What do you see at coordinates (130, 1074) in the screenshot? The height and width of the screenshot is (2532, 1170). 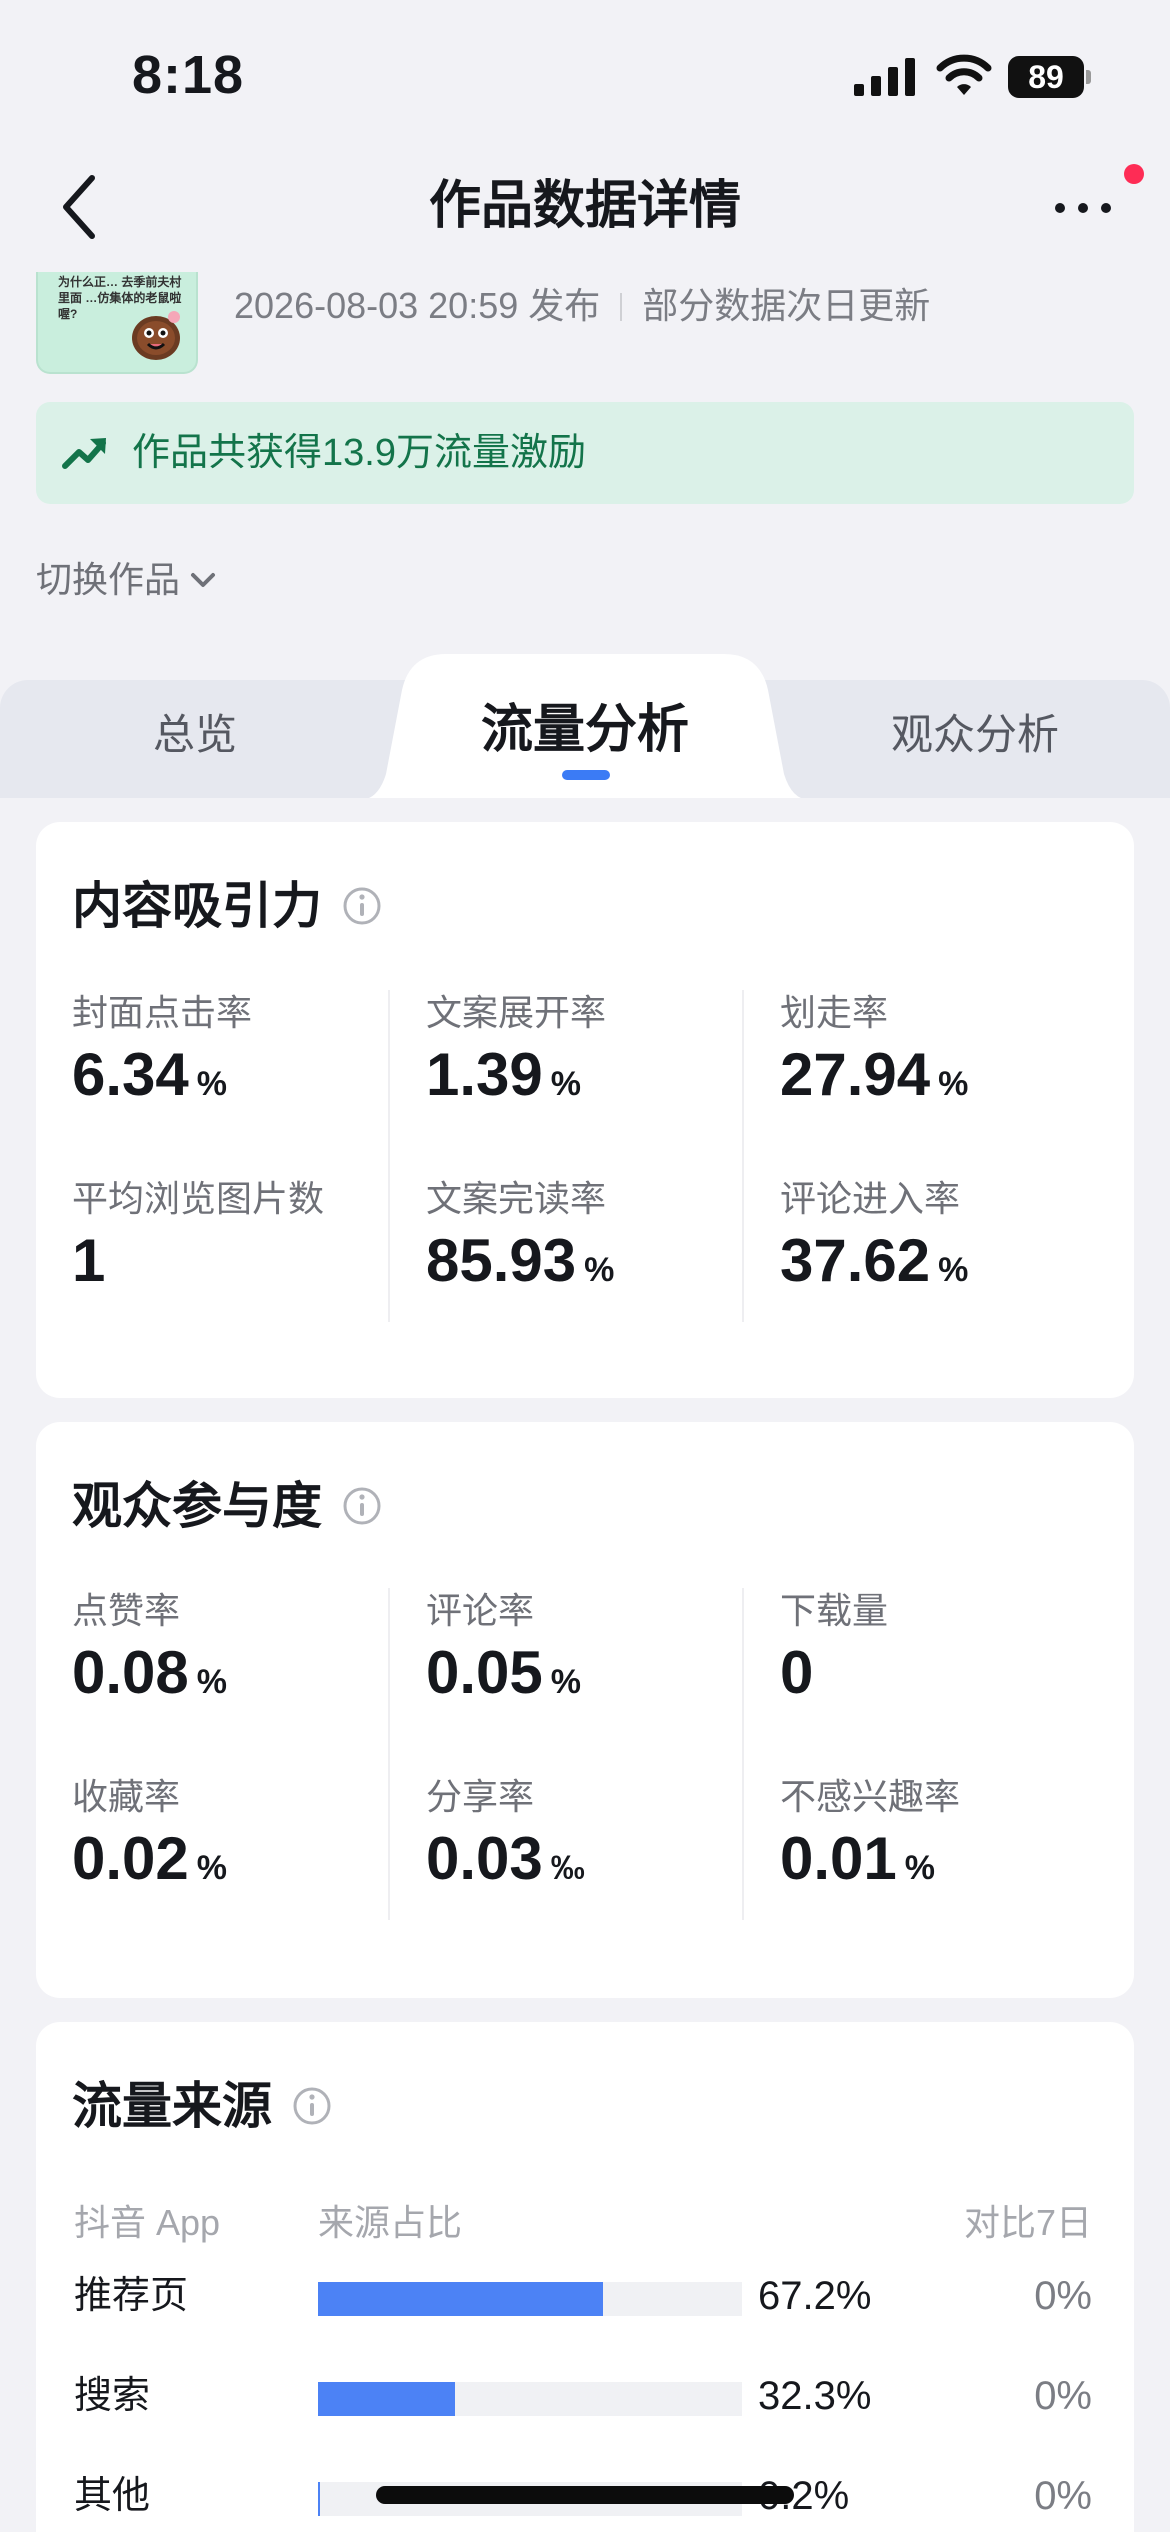 I see `metric-number: 6.34` at bounding box center [130, 1074].